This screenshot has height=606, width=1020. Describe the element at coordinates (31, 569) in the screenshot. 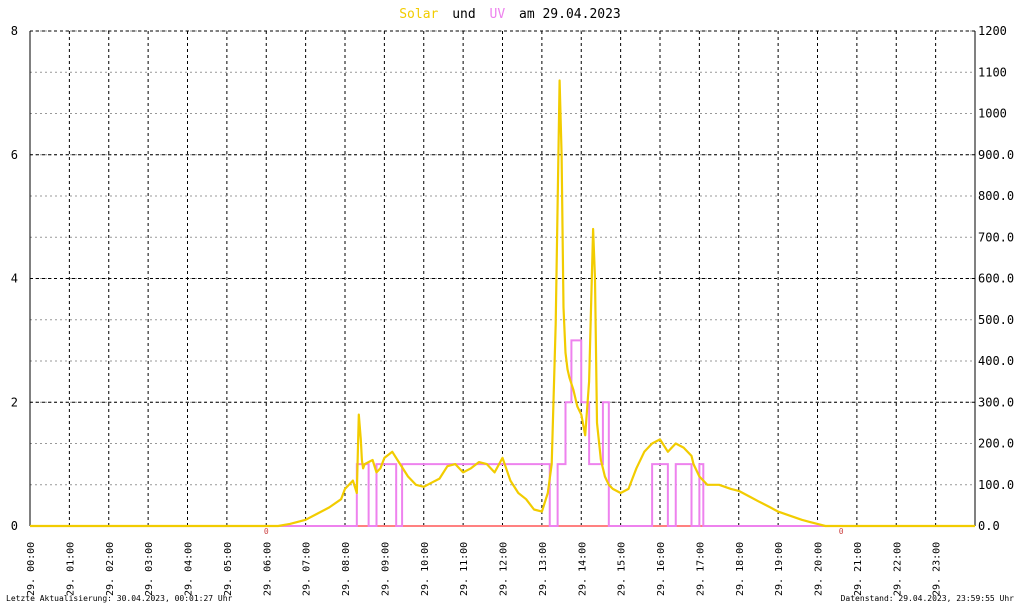

I see `x-axis-tick-label: 29. 00:00` at that location.